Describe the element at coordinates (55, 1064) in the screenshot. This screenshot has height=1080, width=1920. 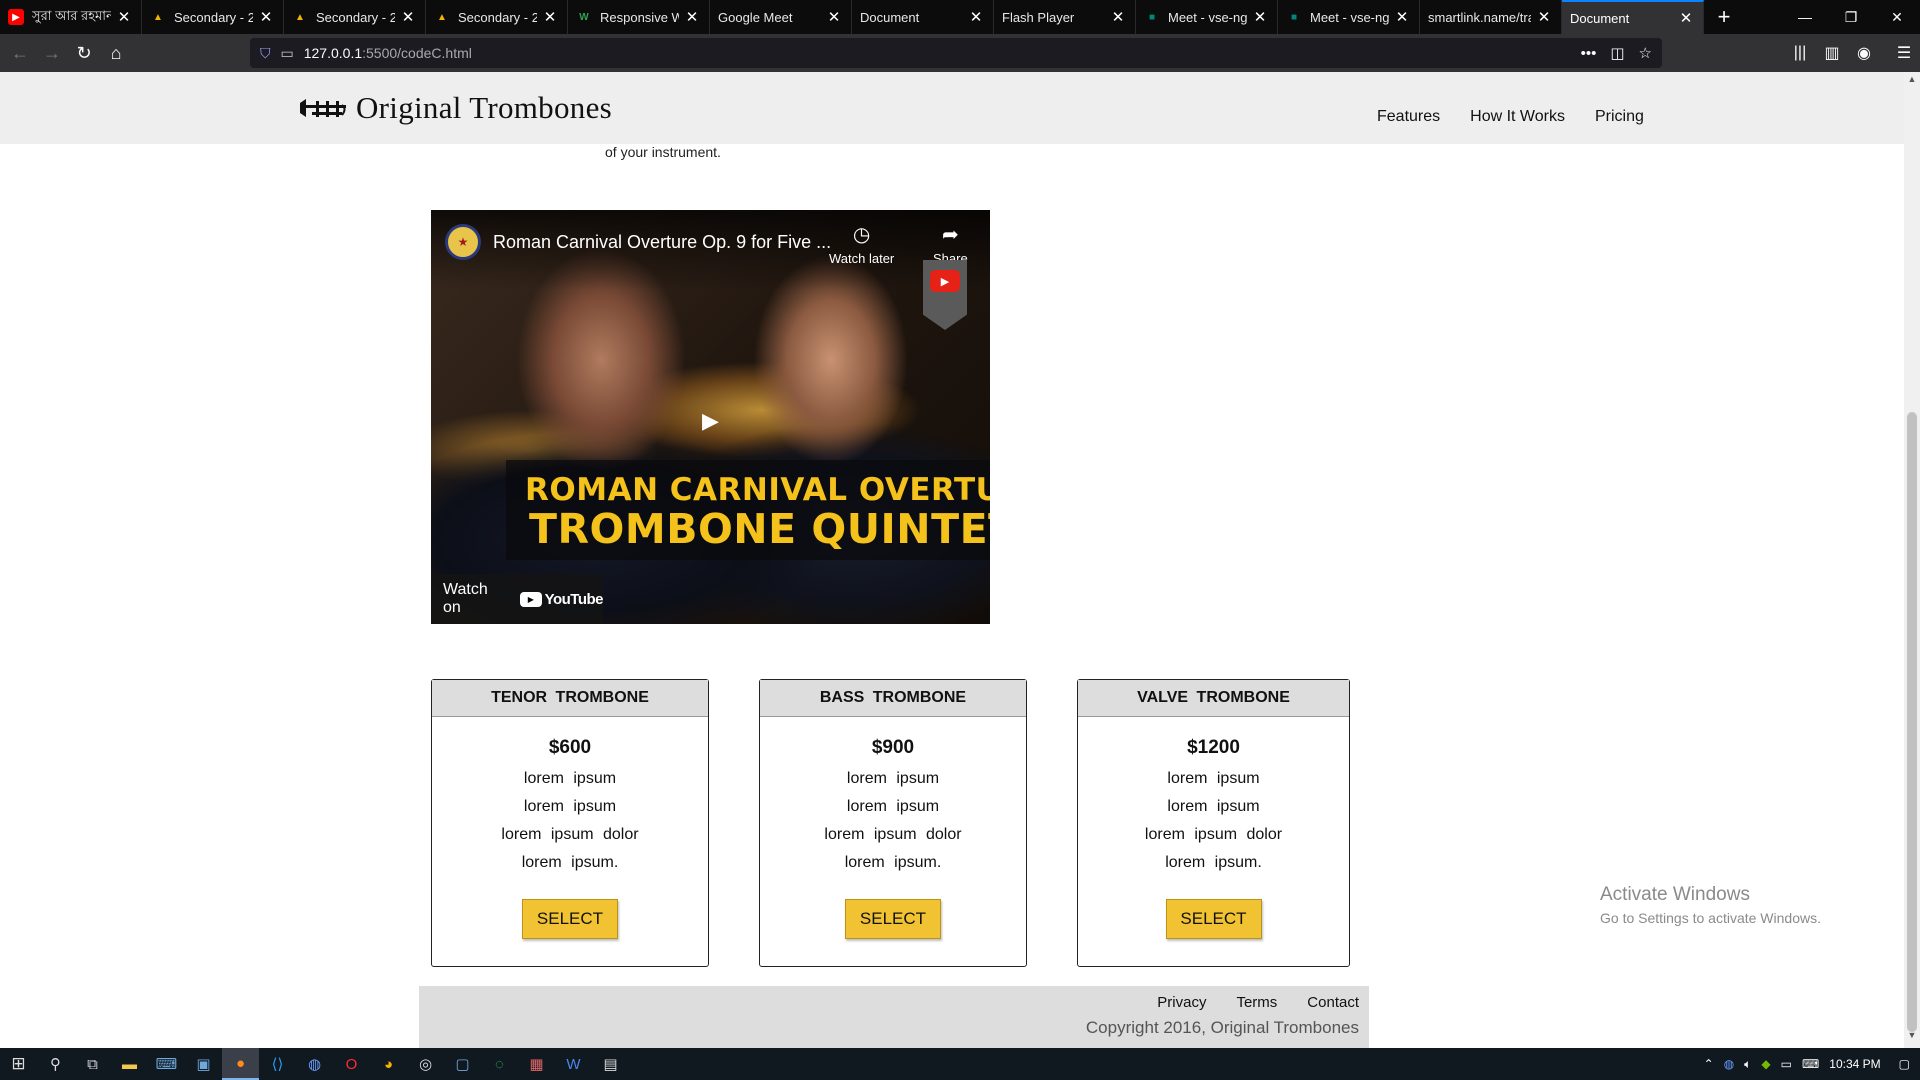
I see `search-icon: ⚲` at that location.